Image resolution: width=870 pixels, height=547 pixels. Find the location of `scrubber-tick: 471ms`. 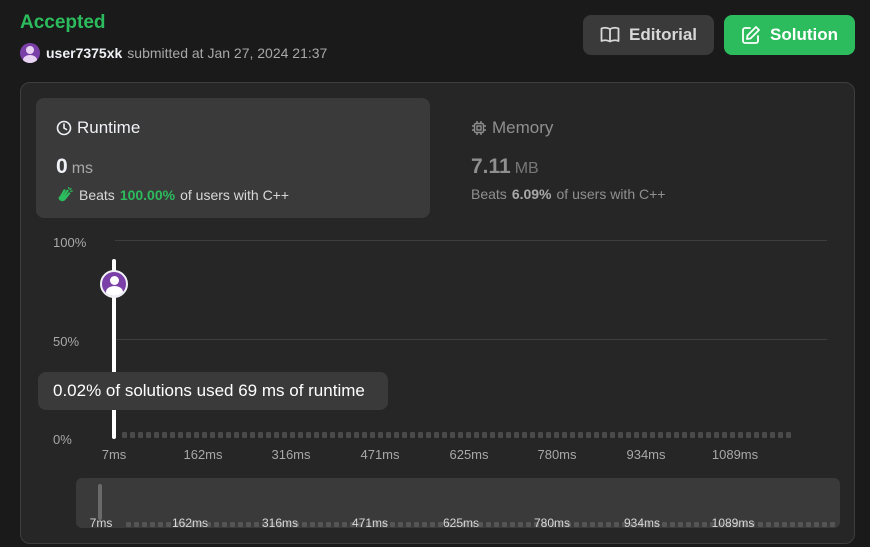

scrubber-tick: 471ms is located at coordinates (370, 522).